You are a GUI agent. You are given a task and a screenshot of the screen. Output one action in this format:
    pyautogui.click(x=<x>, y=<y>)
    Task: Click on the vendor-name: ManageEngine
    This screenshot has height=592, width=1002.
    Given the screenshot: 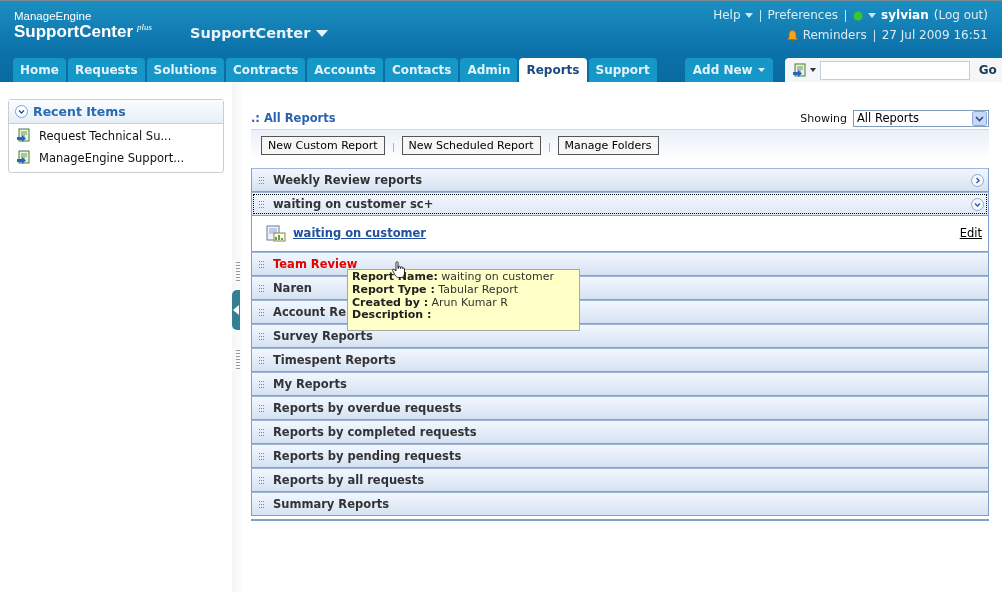 What is the action you would take?
    pyautogui.click(x=53, y=16)
    